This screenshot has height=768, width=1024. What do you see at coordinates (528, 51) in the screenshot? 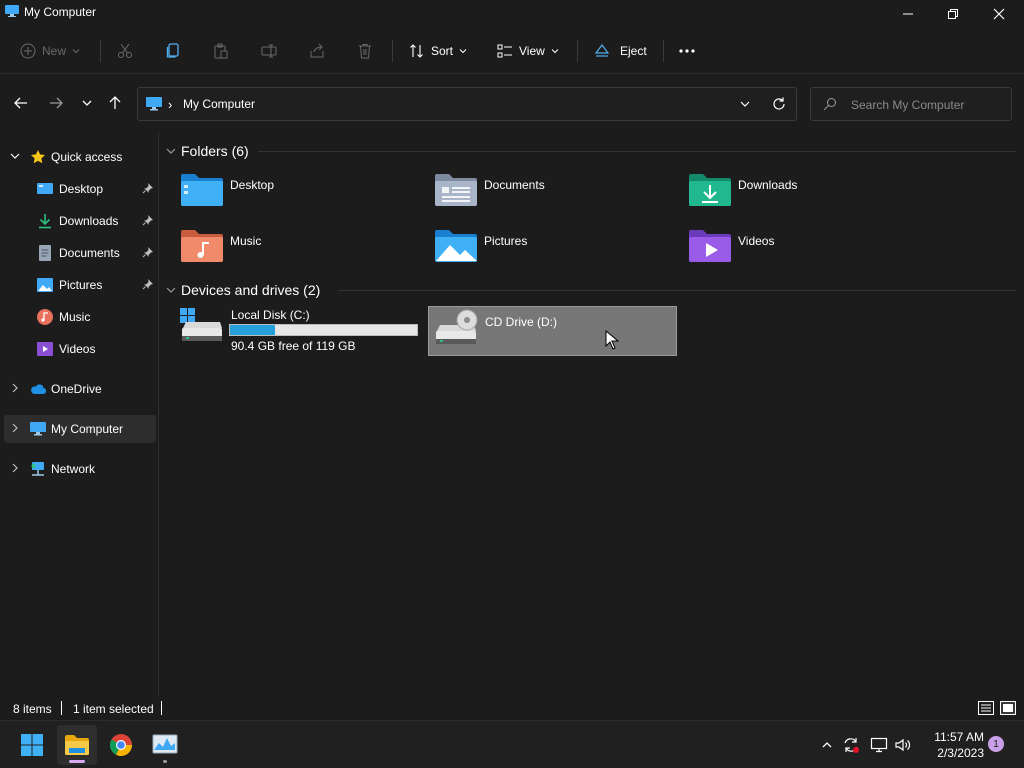
I see `view-button: View` at bounding box center [528, 51].